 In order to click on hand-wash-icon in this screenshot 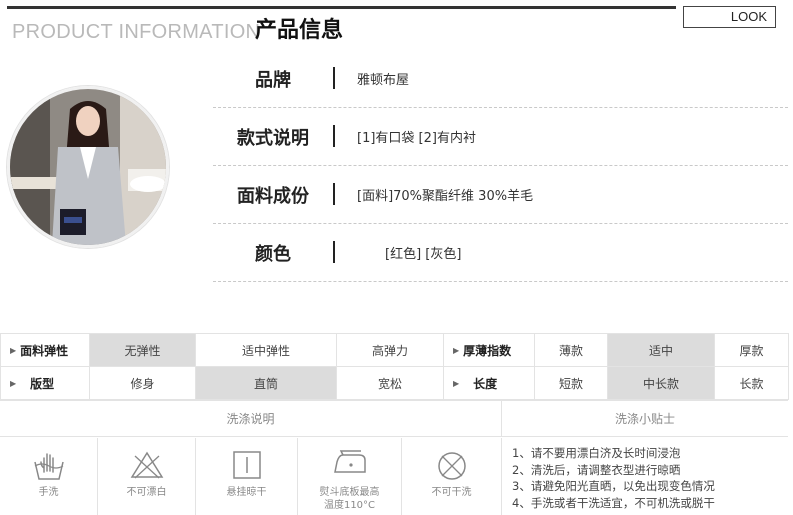, I will do `click(48, 466)`.